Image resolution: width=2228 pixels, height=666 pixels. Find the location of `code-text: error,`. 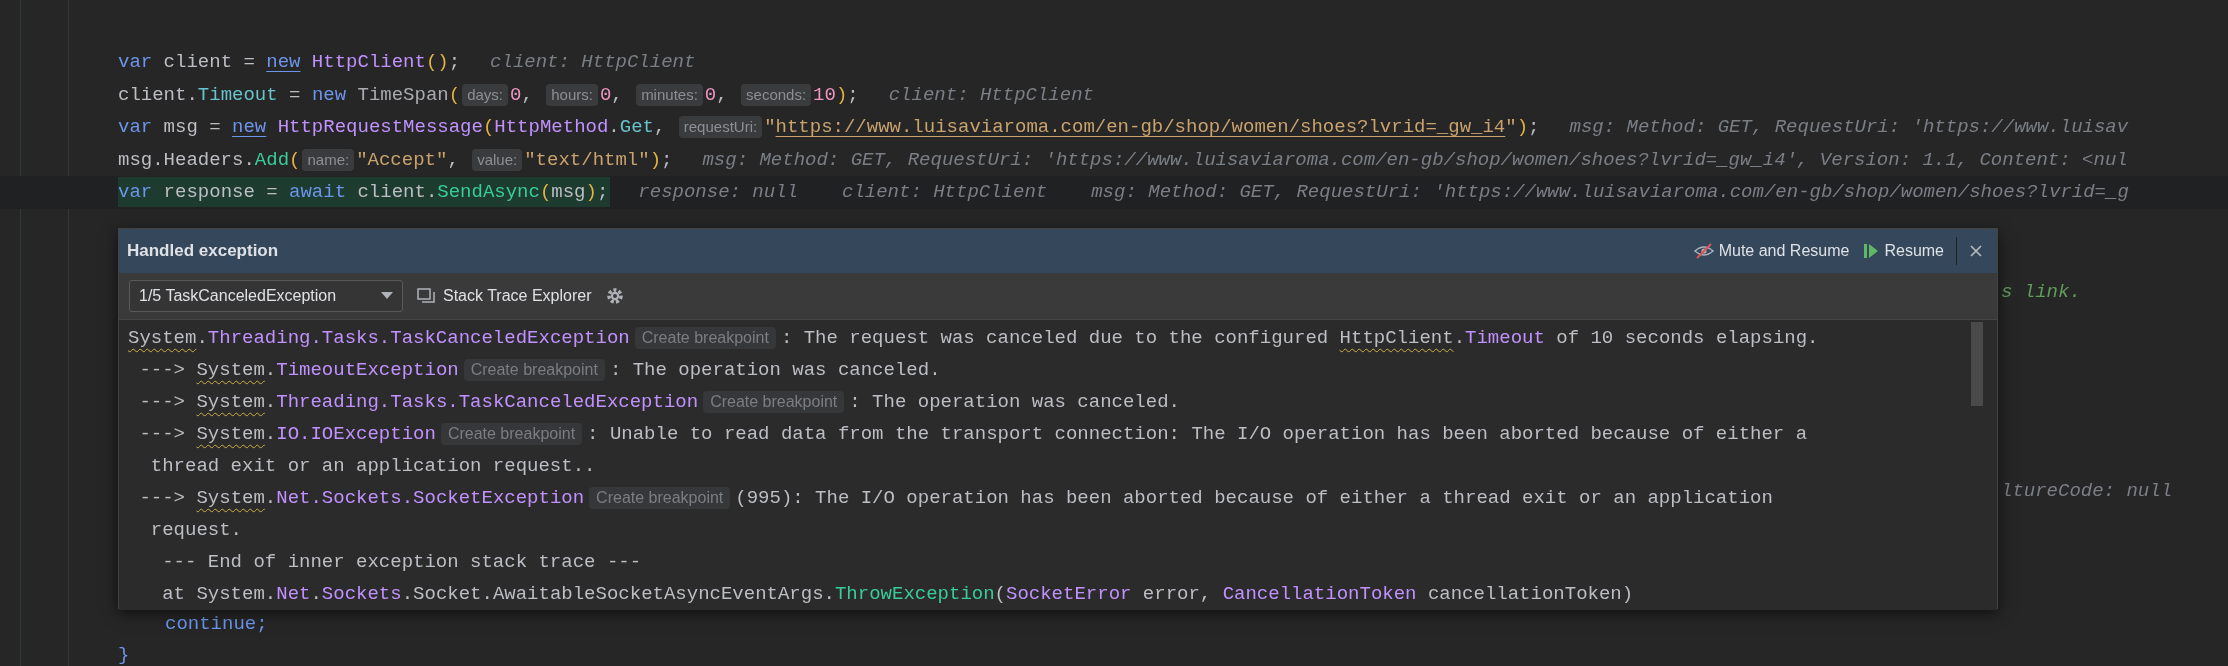

code-text: error, is located at coordinates (1177, 594).